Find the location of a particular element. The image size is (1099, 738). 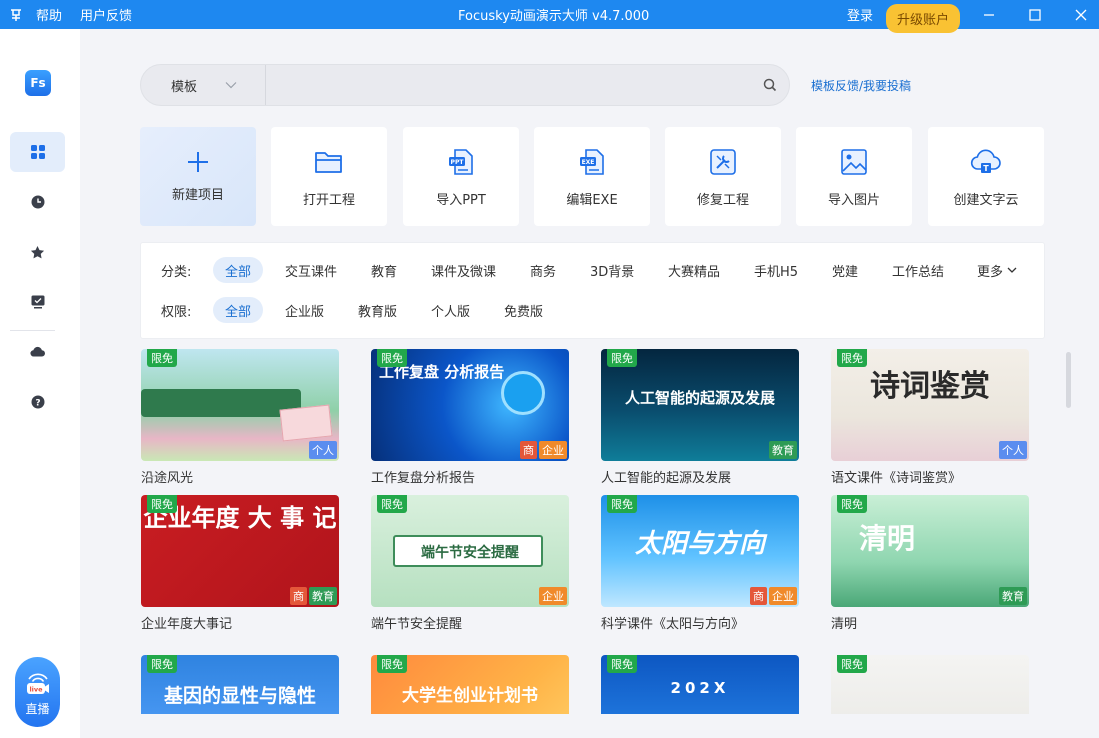

cloud-icon is located at coordinates (37, 351).